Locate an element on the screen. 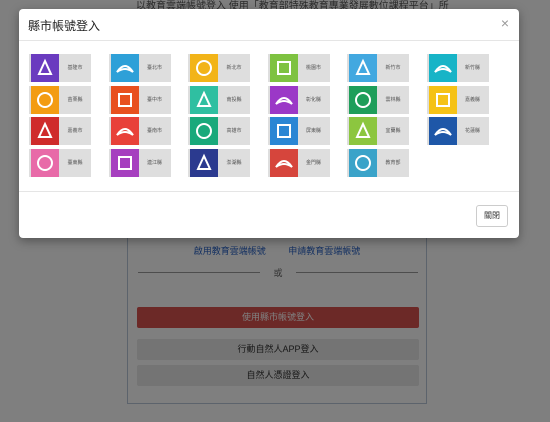 This screenshot has width=550, height=422. chiayi-city-icon is located at coordinates (45, 131).